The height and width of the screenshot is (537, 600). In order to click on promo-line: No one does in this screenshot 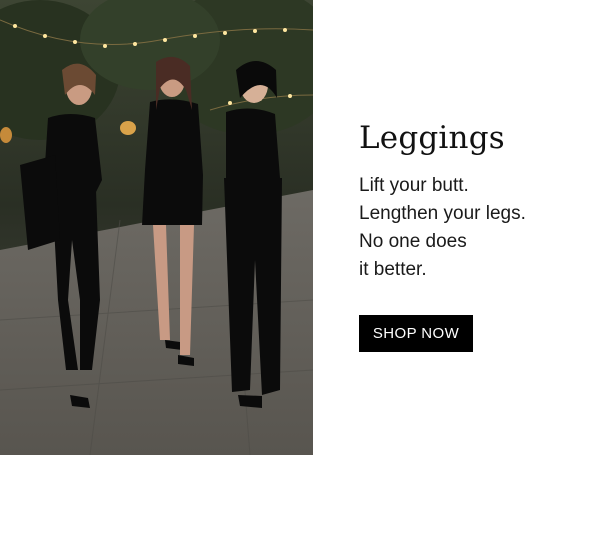, I will do `click(413, 241)`.